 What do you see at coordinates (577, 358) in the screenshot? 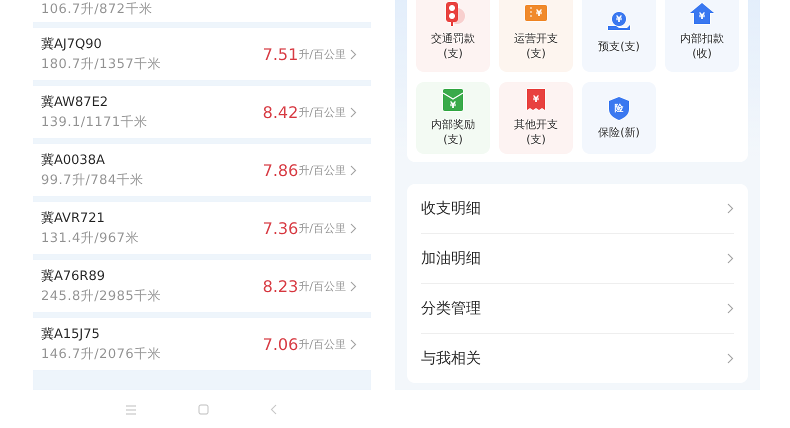
I see `menu-item: 与我相关` at bounding box center [577, 358].